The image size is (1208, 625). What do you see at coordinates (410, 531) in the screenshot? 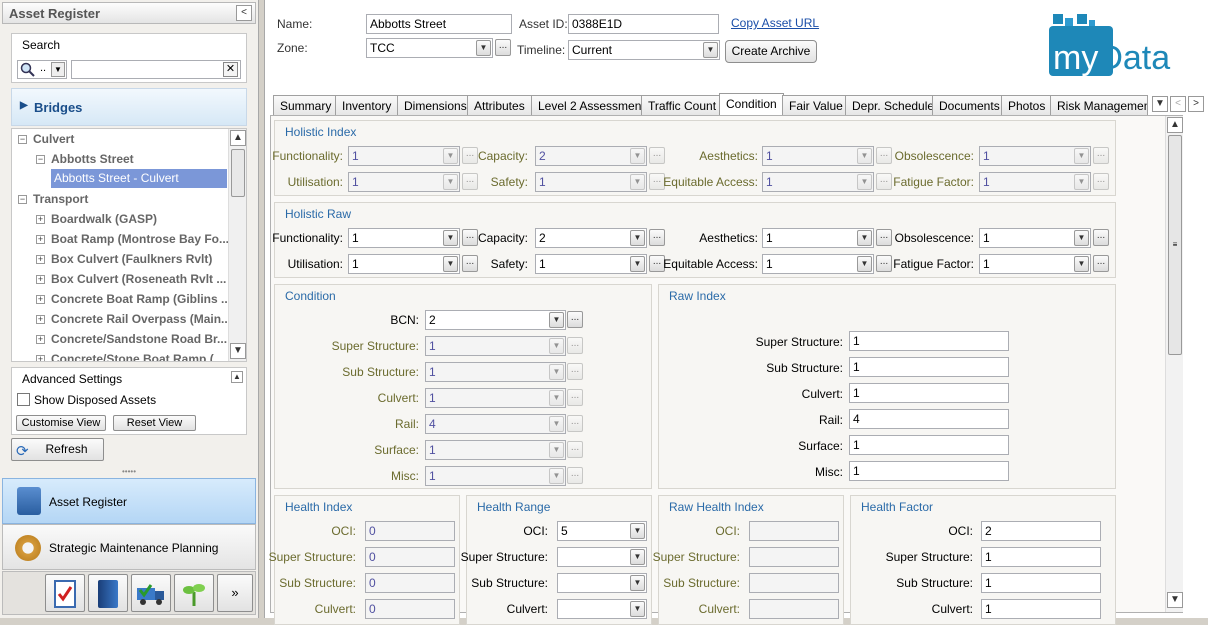
I see `oci-field: 0` at bounding box center [410, 531].